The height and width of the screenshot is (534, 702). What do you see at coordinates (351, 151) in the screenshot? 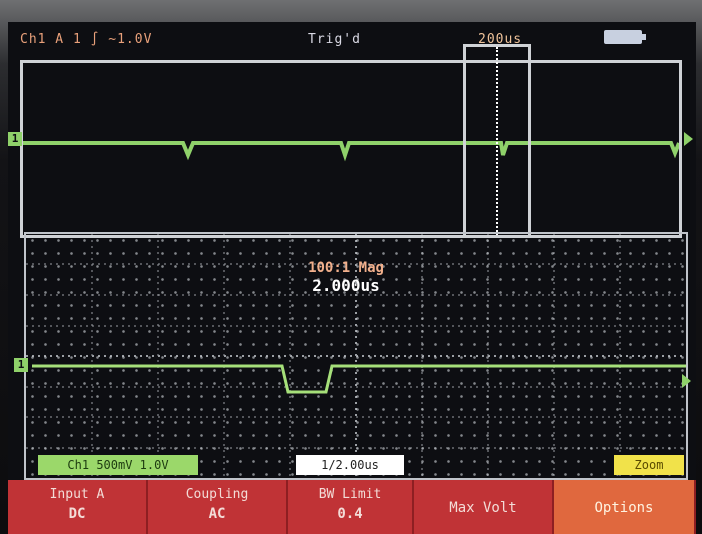
I see `overview-trace` at bounding box center [351, 151].